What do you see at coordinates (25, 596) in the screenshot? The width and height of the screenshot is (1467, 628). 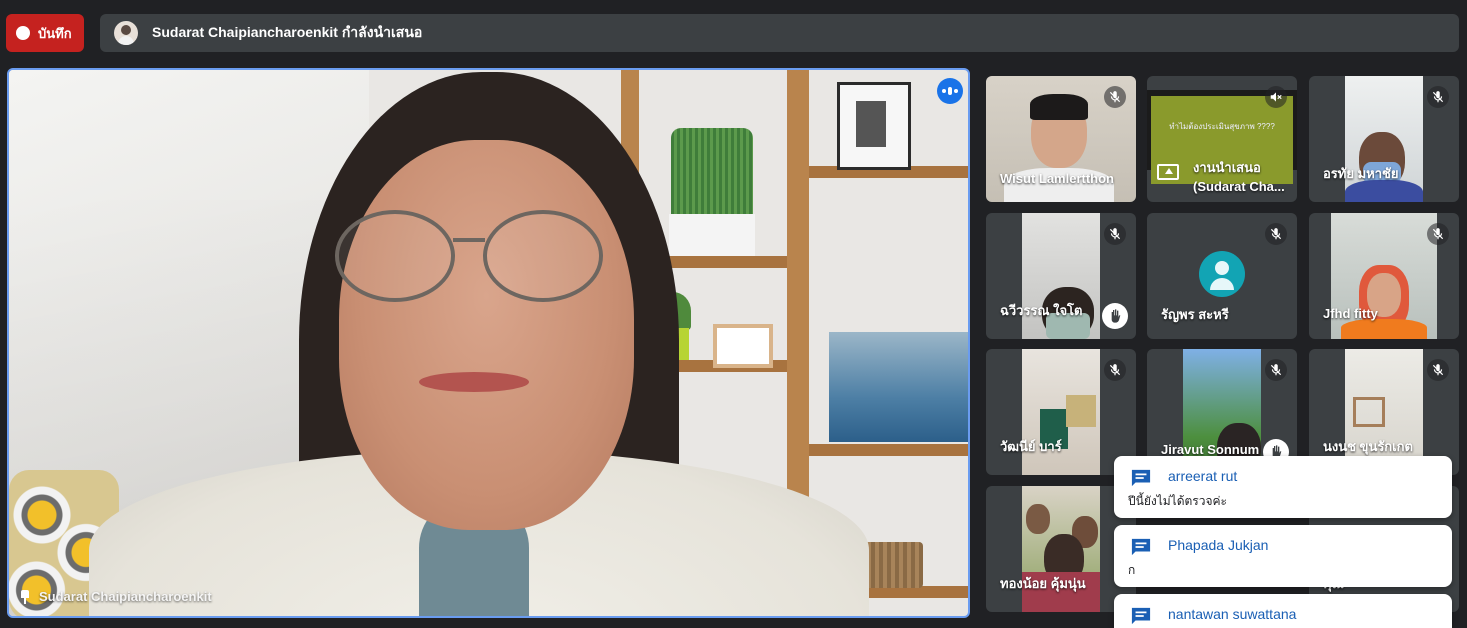 I see `pin-icon` at bounding box center [25, 596].